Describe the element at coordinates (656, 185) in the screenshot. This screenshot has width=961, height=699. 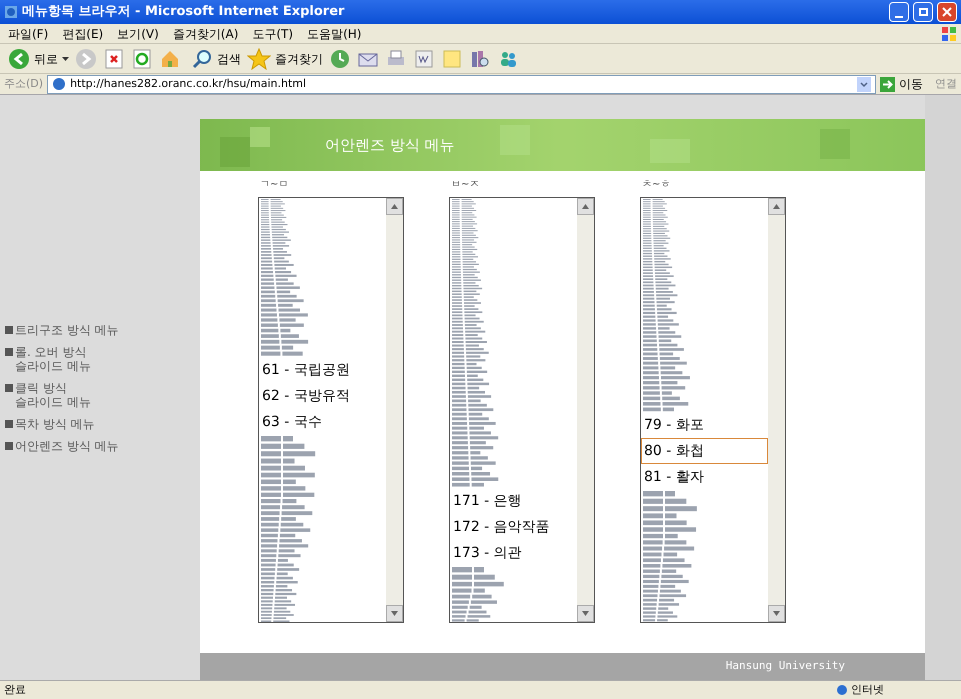
I see `column-heading: ㅊ~ㅎ` at that location.